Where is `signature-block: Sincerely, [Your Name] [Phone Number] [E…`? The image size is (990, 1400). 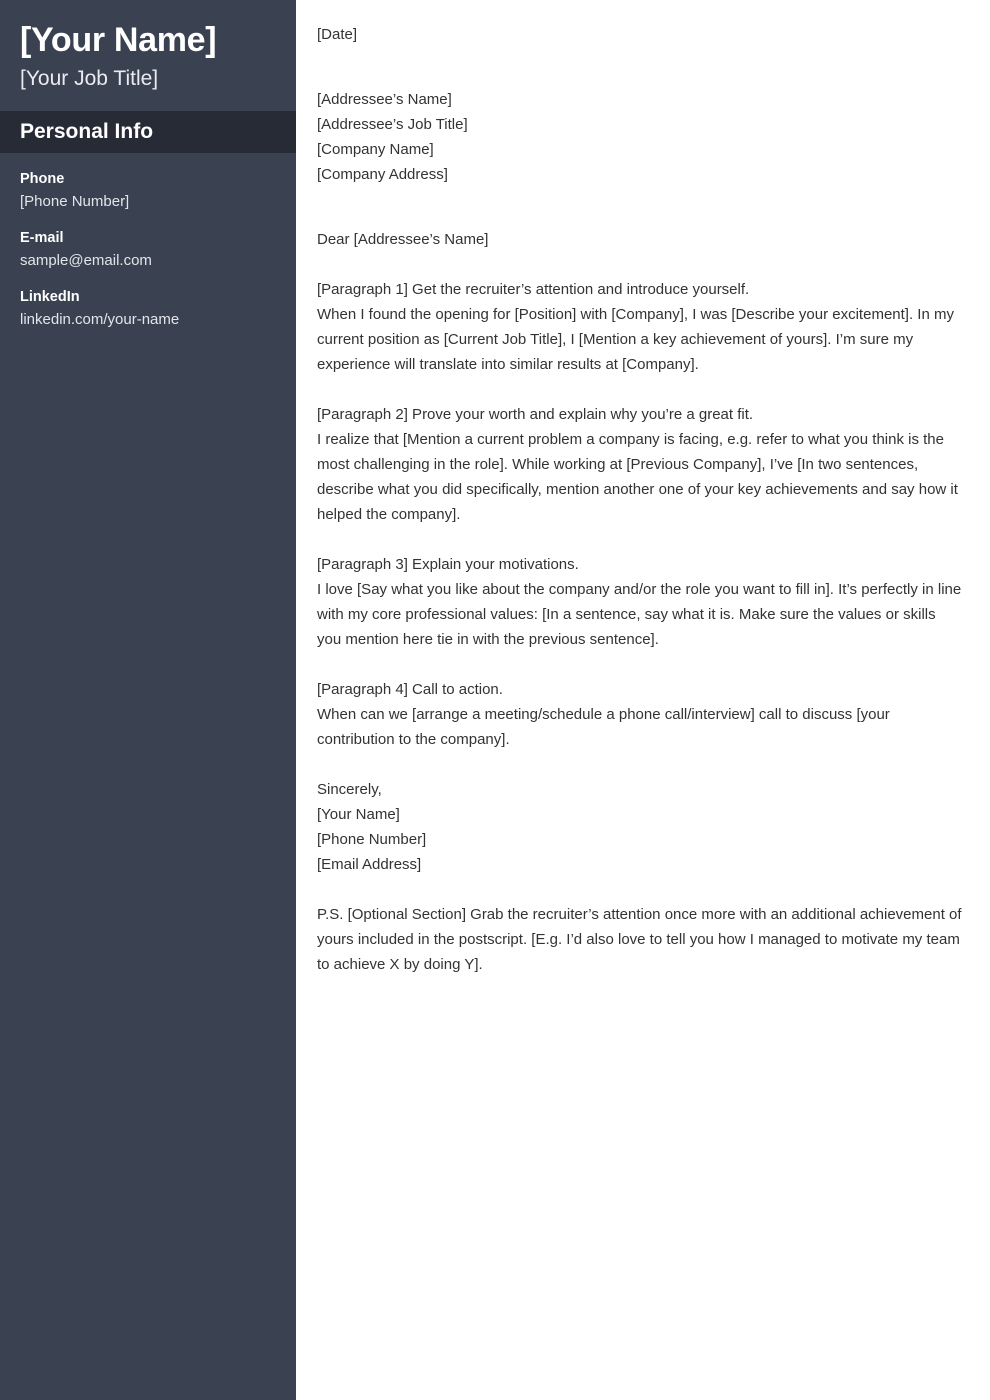
signature-block: Sincerely, [Your Name] [Phone Number] [E… is located at coordinates (640, 827).